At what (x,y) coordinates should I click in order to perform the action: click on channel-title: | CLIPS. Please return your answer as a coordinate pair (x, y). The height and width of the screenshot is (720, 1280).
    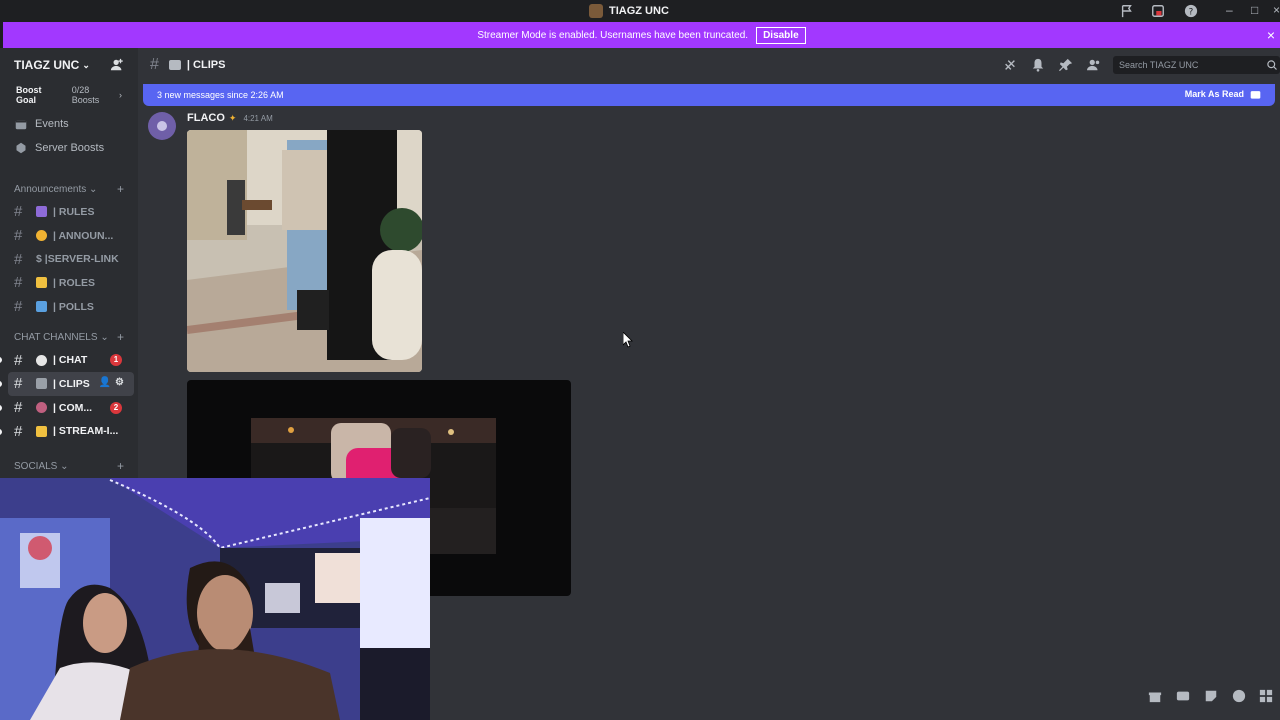
    Looking at the image, I should click on (206, 65).